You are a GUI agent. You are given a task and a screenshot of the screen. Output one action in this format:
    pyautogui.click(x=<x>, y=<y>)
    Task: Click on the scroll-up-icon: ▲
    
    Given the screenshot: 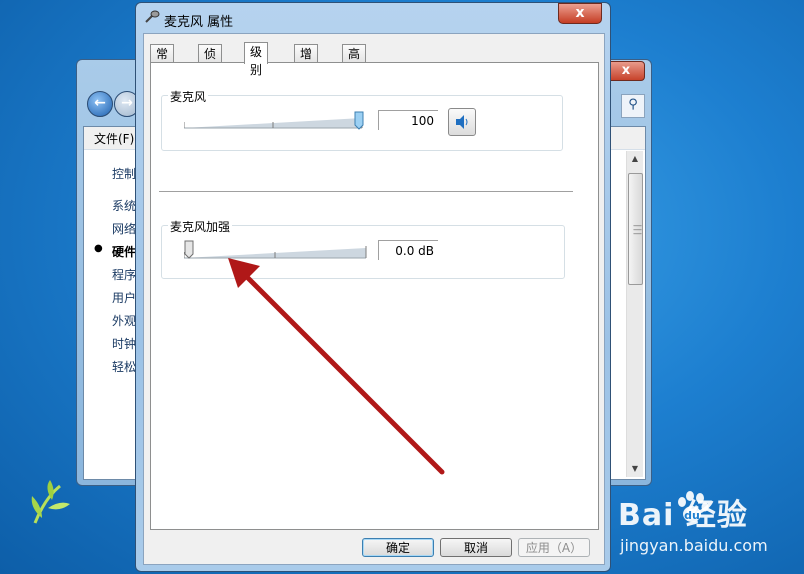 What is the action you would take?
    pyautogui.click(x=635, y=159)
    